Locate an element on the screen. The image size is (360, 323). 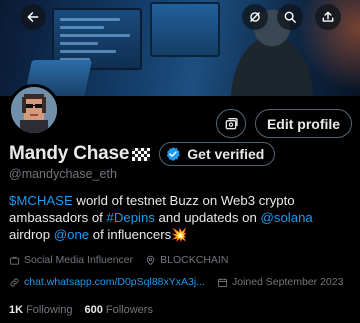
location-item: BLOCKCHAIN is located at coordinates (186, 260).